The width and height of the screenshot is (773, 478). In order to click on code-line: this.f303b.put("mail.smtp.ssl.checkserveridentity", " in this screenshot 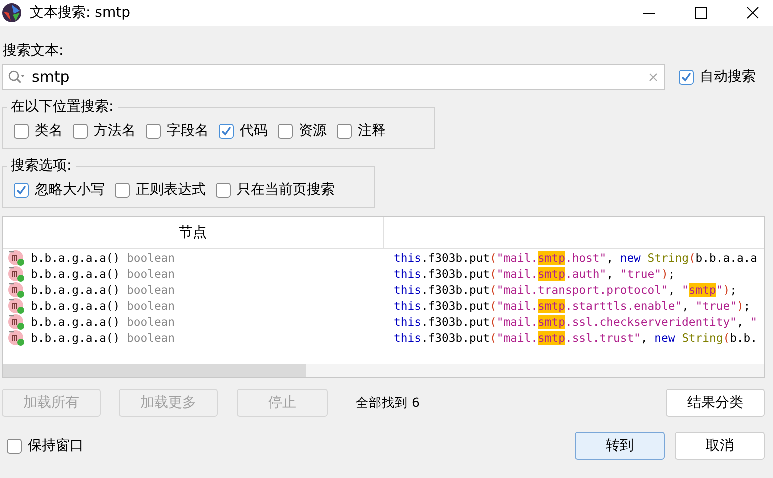, I will do `click(575, 322)`.